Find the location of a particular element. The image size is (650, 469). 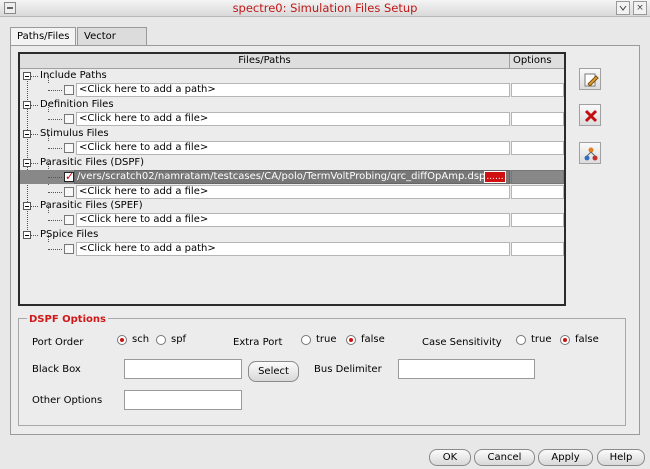

row-checkbox-checked is located at coordinates (69, 177).